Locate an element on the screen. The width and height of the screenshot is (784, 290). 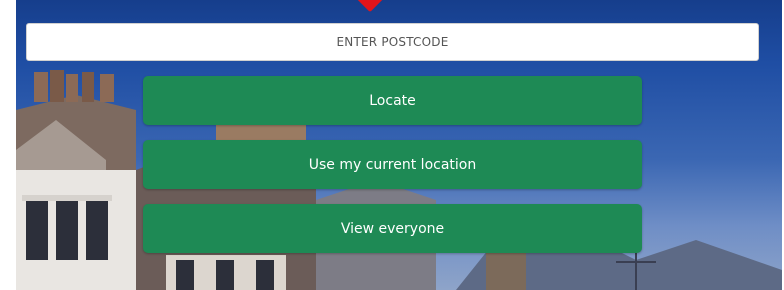
postcode-input is located at coordinates (392, 42).